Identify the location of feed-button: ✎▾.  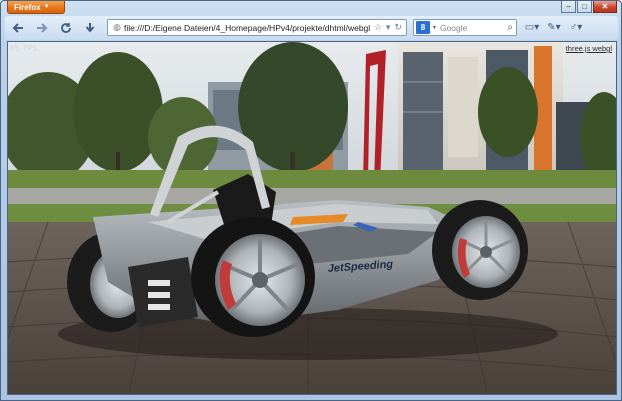
(554, 27).